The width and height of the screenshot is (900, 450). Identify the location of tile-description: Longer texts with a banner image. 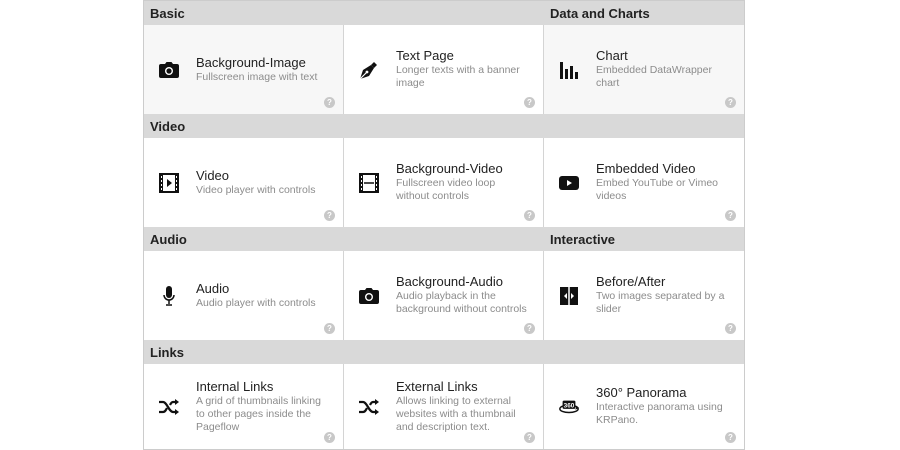
(458, 76).